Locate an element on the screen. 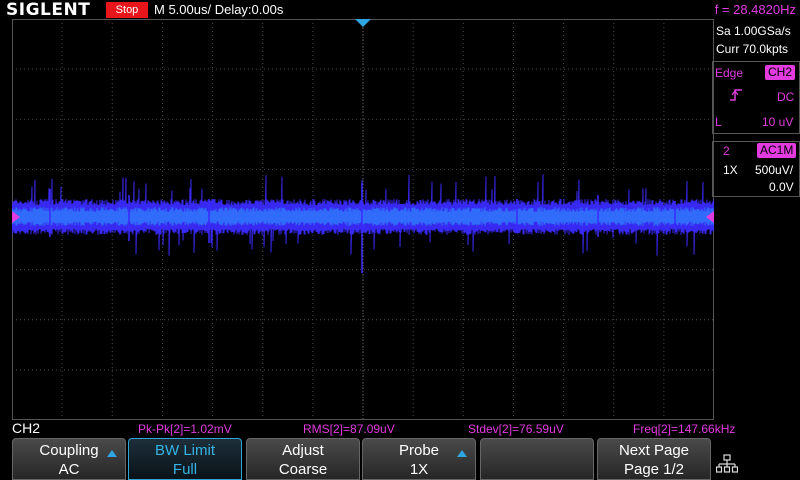 The image size is (800, 480). brand-logo: SIGLENT is located at coordinates (48, 10).